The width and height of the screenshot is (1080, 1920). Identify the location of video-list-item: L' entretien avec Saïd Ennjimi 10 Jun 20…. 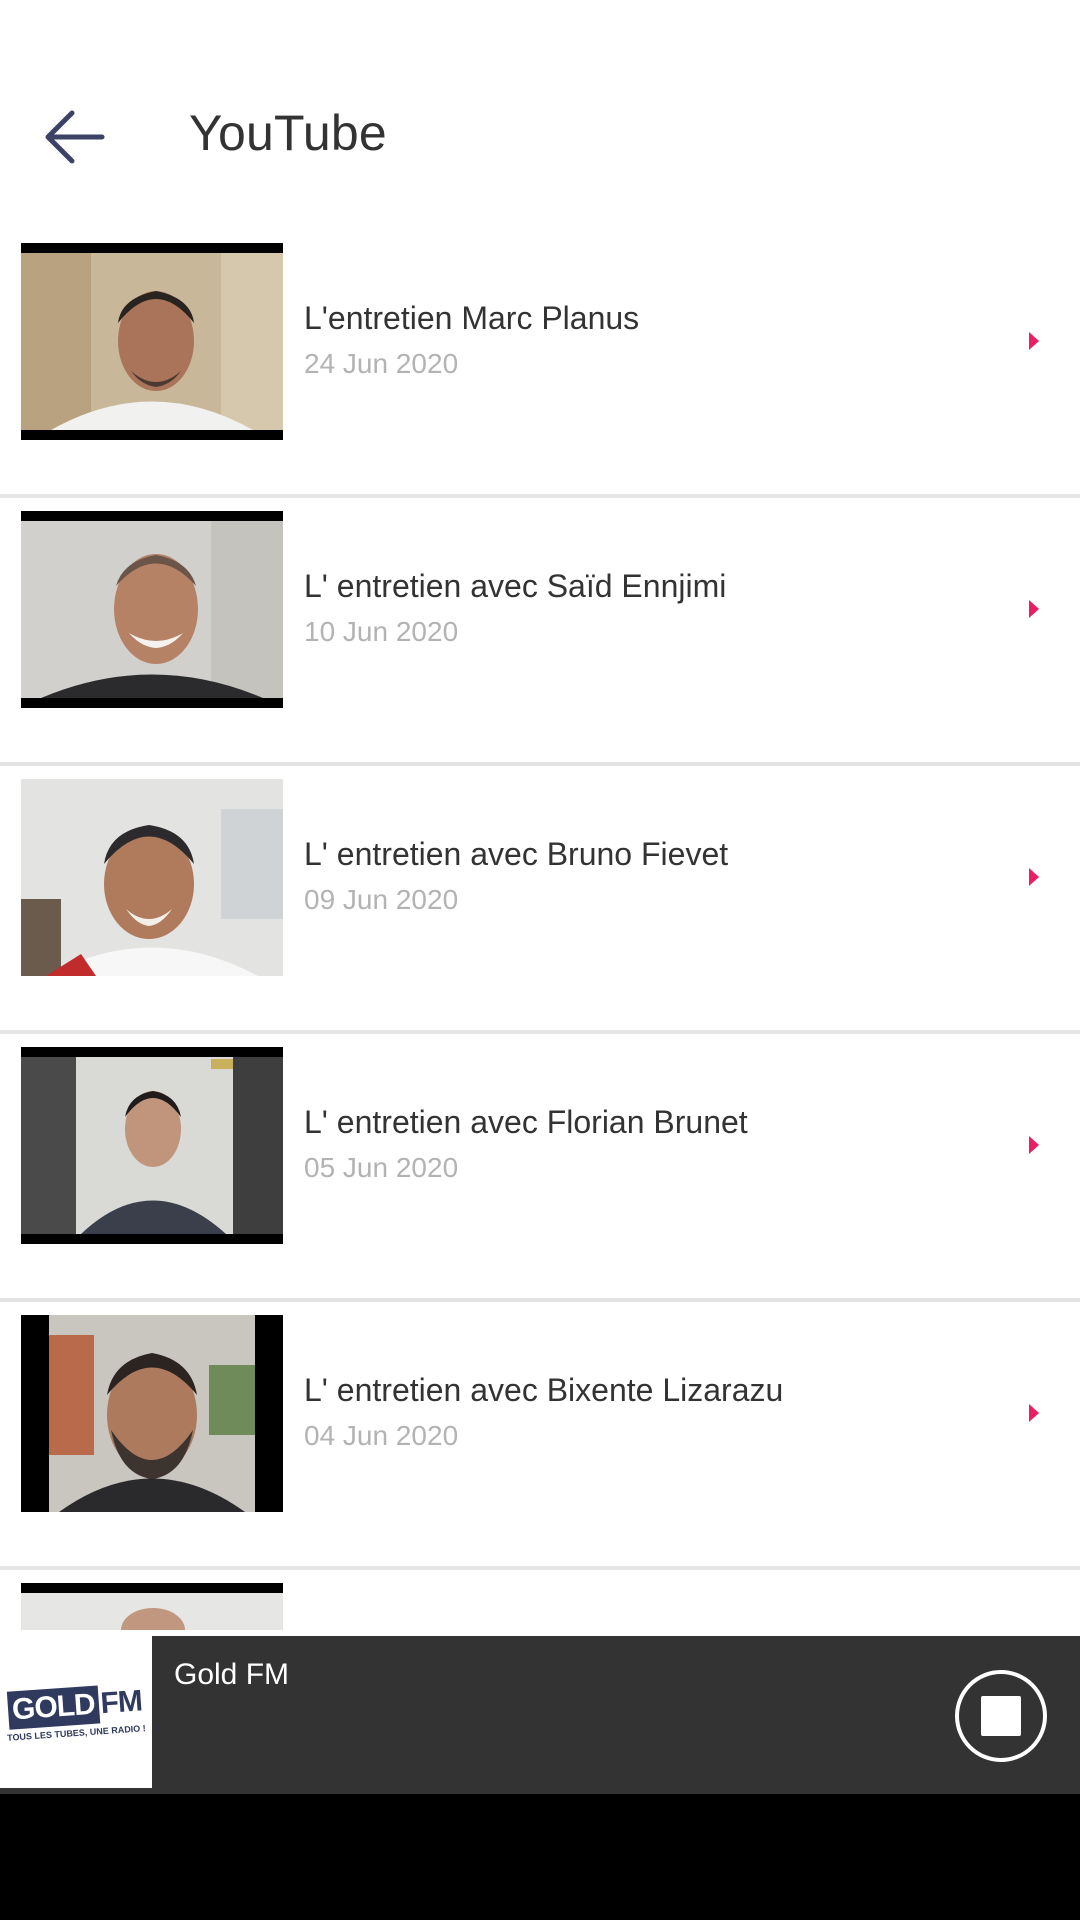
(540, 632).